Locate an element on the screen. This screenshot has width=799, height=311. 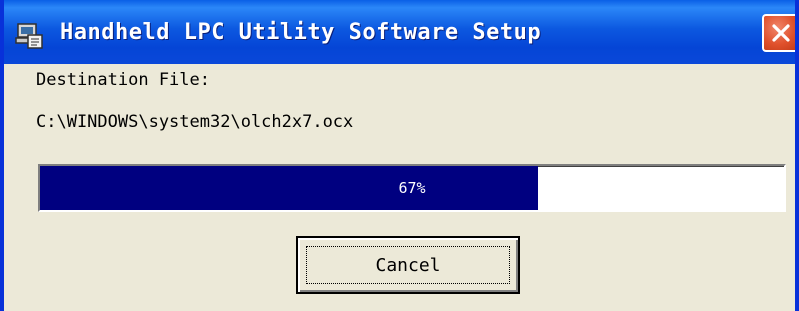
destination-file-label: Destination File: is located at coordinates (123, 80).